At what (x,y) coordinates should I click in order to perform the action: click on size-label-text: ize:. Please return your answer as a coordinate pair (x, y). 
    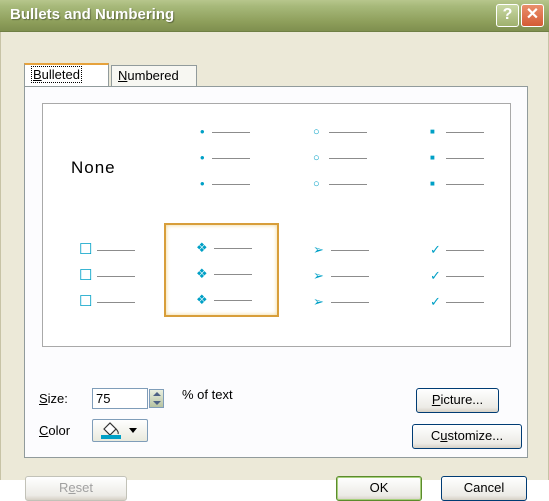
    Looking at the image, I should click on (57, 398).